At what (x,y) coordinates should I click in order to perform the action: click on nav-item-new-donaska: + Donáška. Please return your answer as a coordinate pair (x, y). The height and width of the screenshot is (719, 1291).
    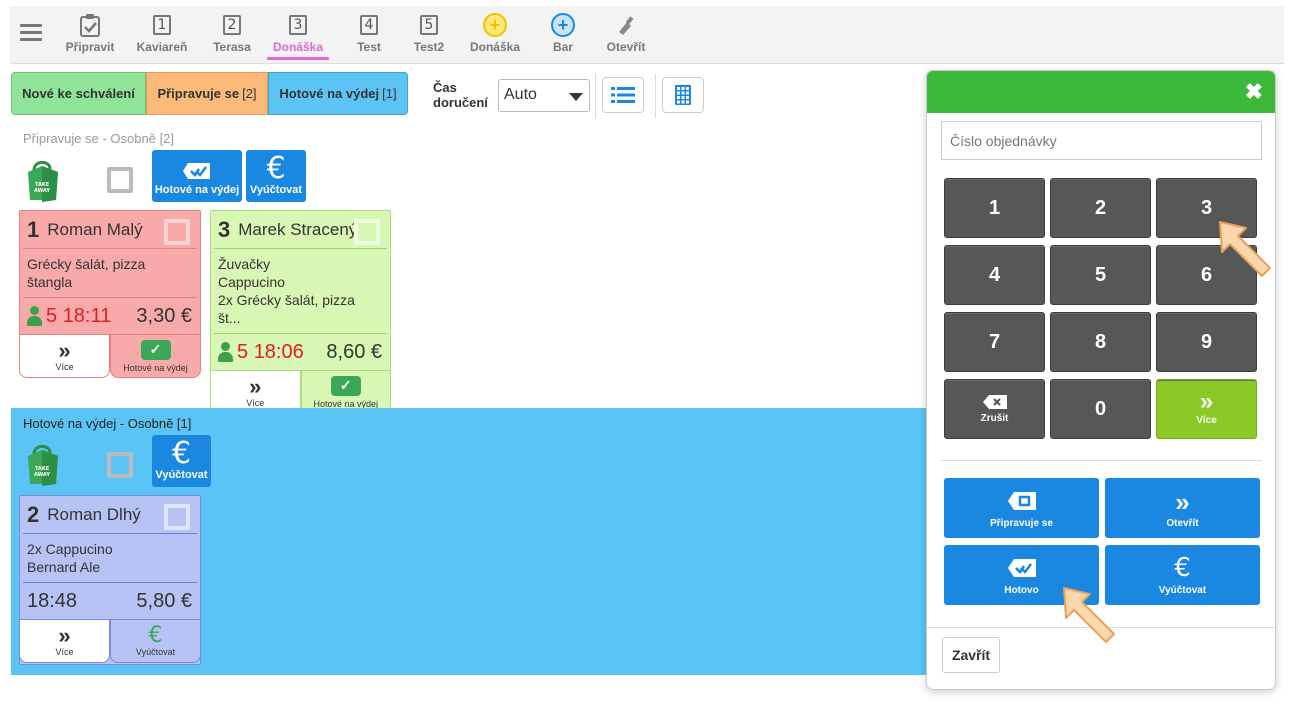
    Looking at the image, I should click on (495, 33).